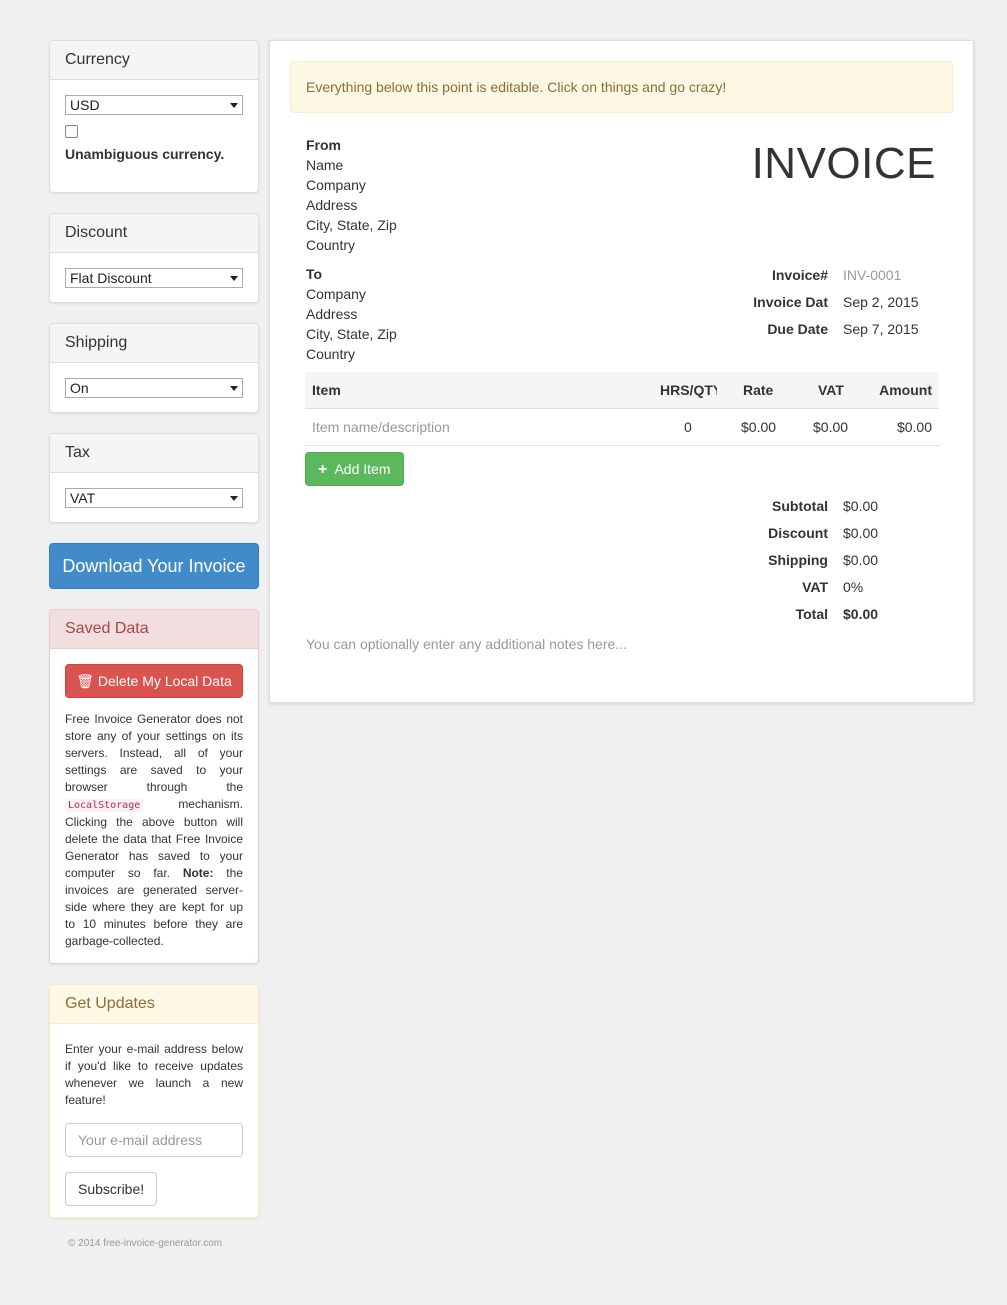 This screenshot has width=1007, height=1305. What do you see at coordinates (323, 469) in the screenshot?
I see `plus-icon: +` at bounding box center [323, 469].